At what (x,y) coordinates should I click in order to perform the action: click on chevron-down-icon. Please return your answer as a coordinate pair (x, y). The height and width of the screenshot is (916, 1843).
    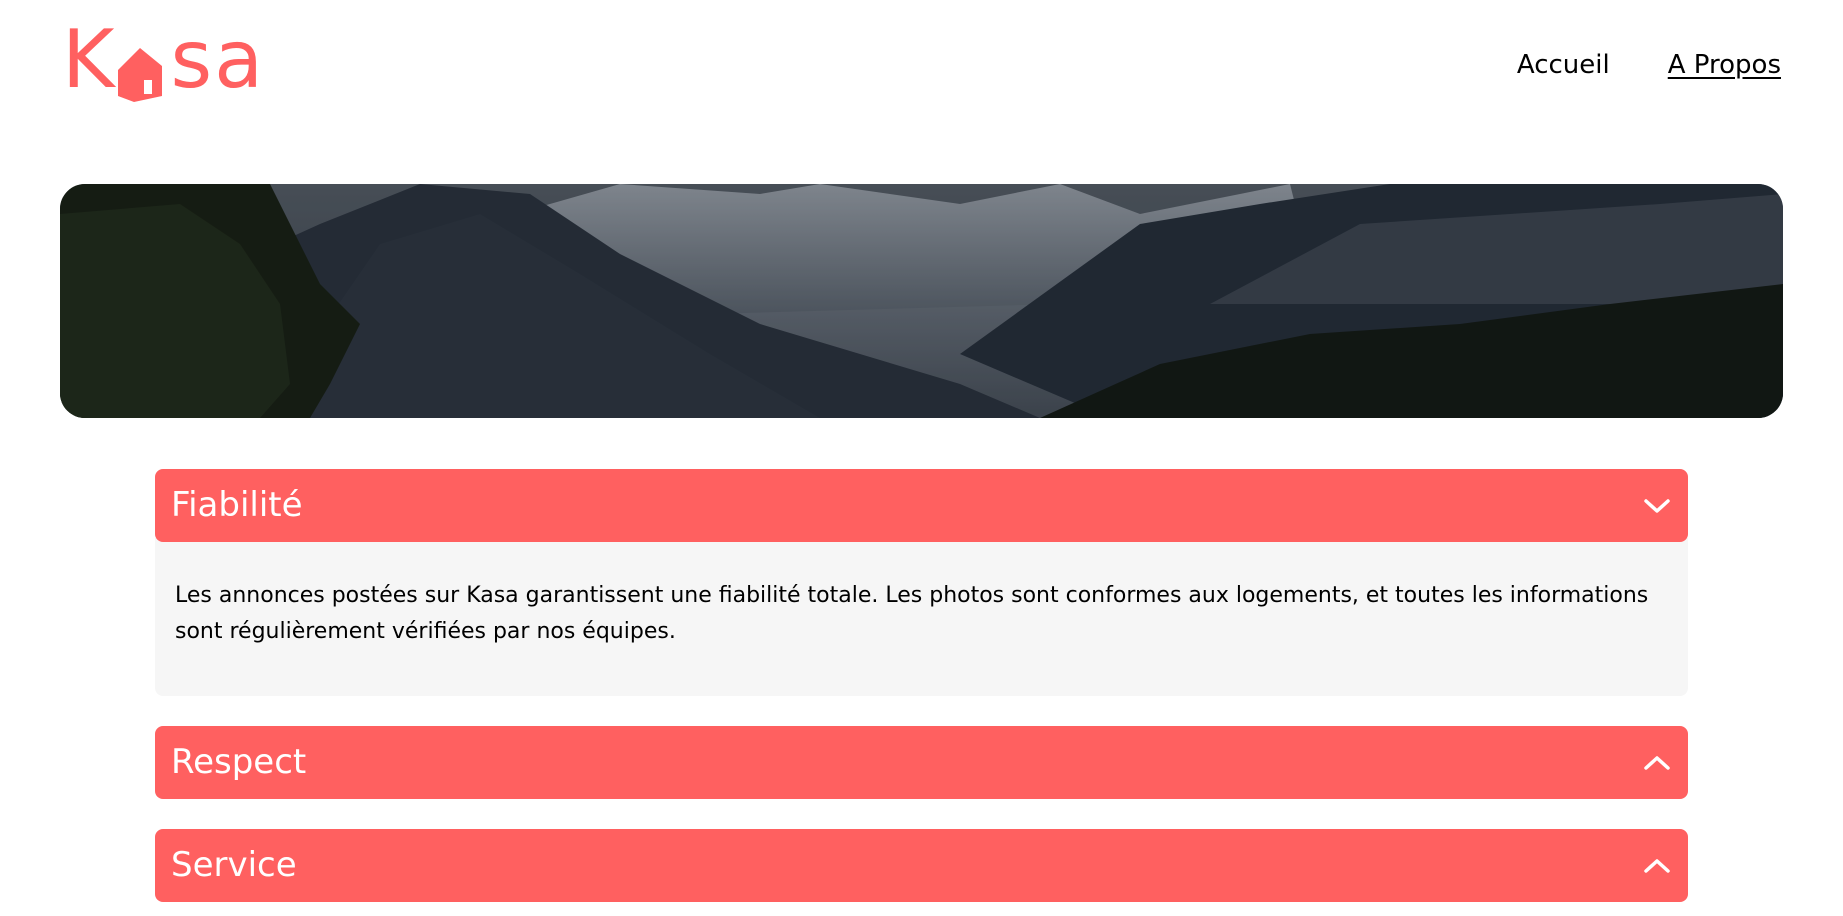
    Looking at the image, I should click on (1657, 506).